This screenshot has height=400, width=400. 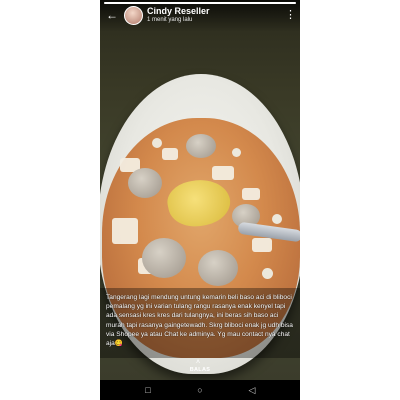 I want to click on square-icon: □, so click(x=148, y=390).